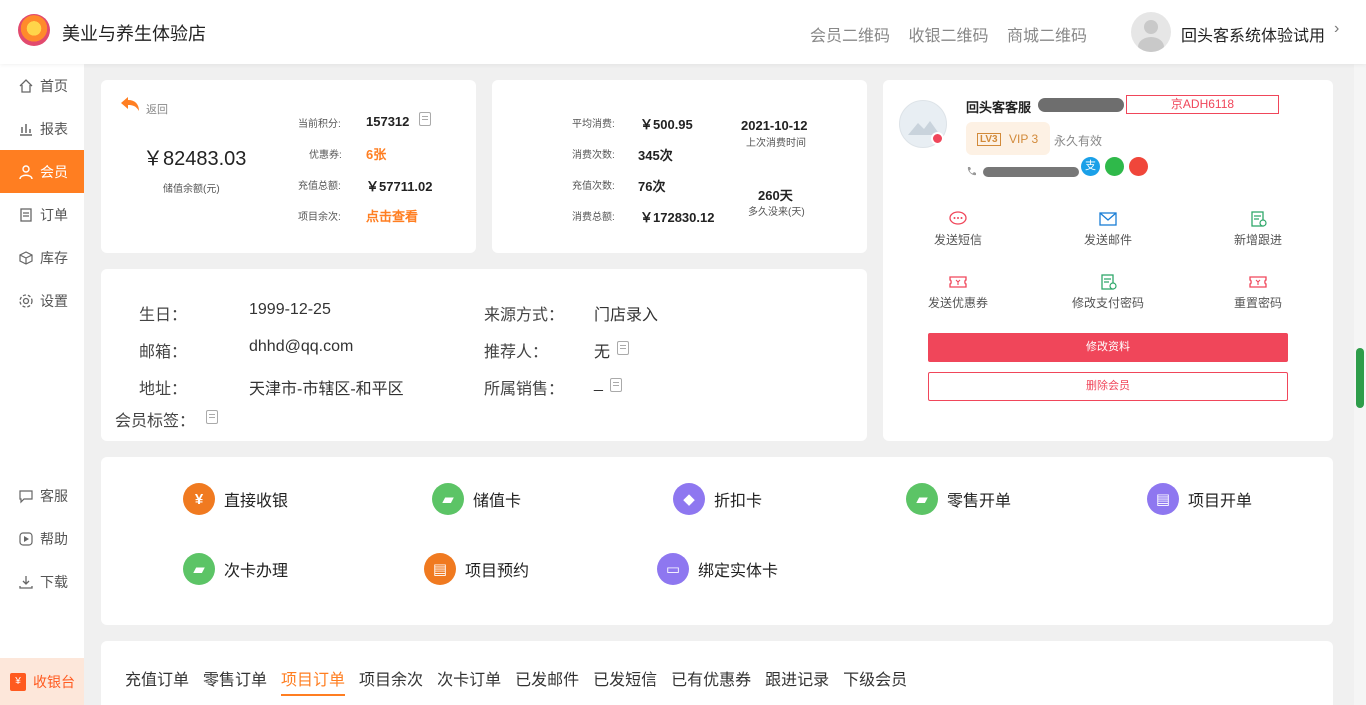  I want to click on retail-icon: ▰, so click(922, 499).